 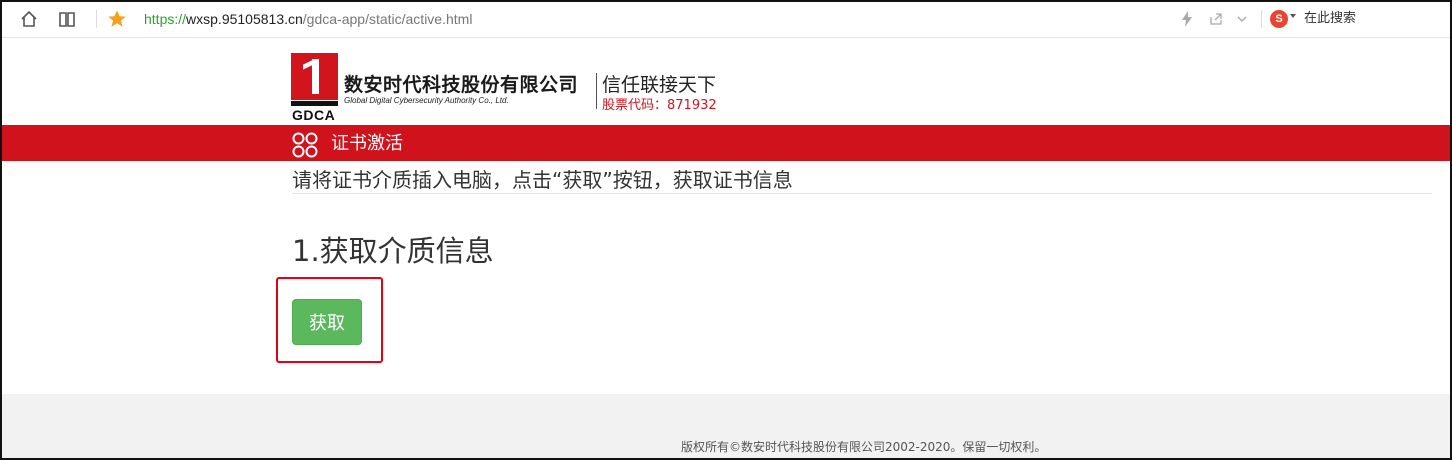 What do you see at coordinates (659, 105) in the screenshot?
I see `stock-code: 股票代码：871932` at bounding box center [659, 105].